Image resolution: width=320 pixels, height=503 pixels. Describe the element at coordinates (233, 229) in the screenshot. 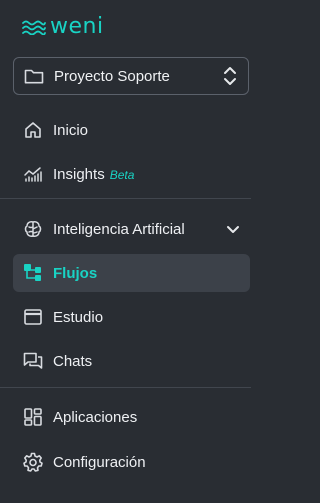

I see `chevron-down-icon` at that location.